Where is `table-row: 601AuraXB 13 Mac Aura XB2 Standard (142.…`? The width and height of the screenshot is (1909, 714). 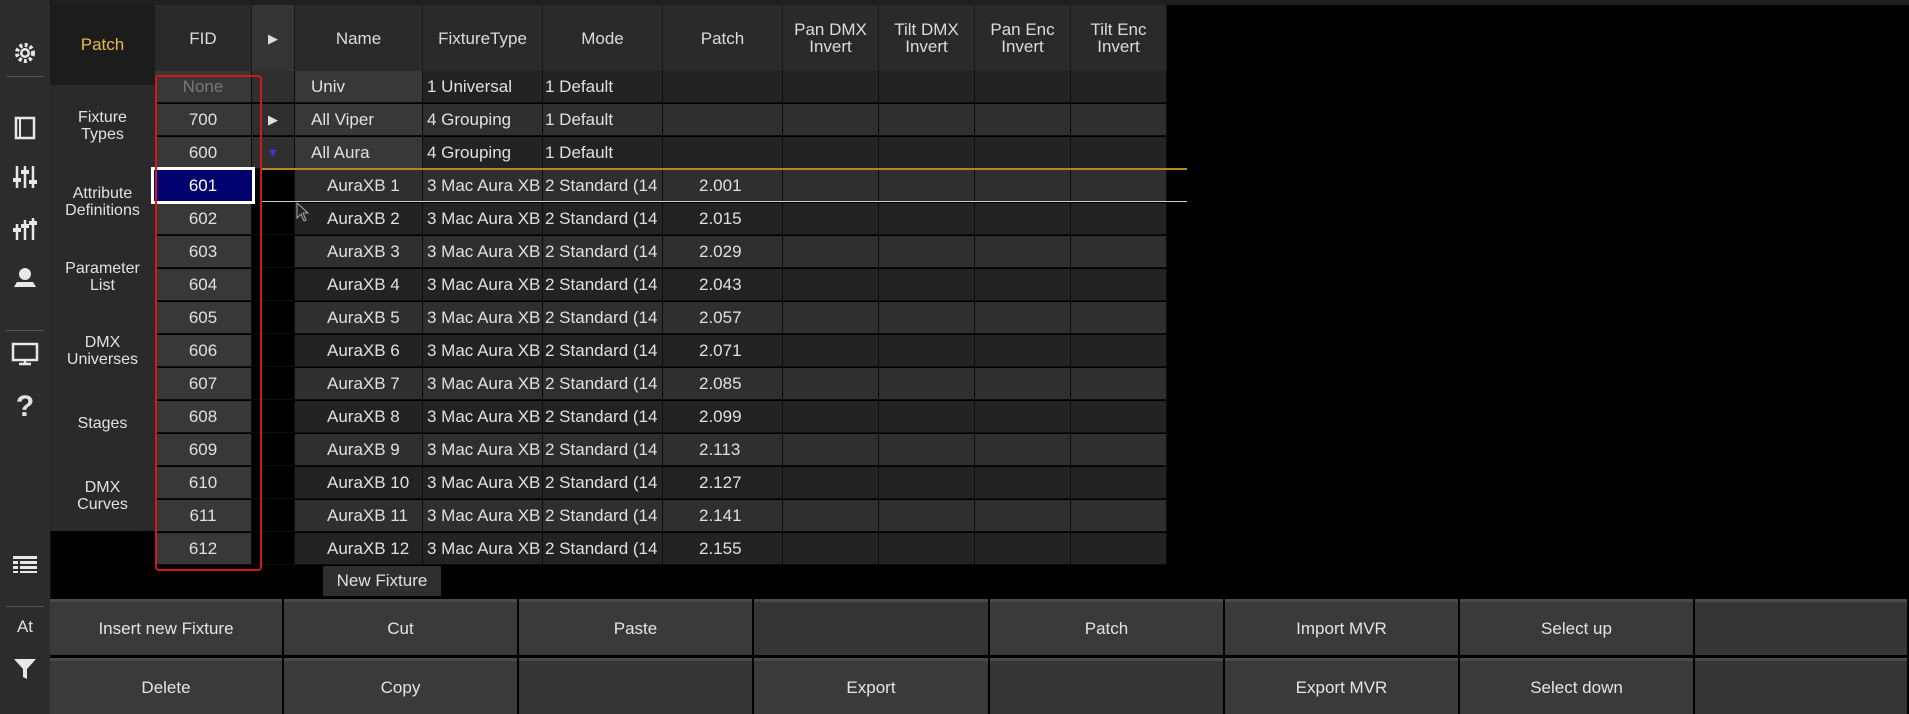 table-row: 601AuraXB 13 Mac Aura XB2 Standard (142.… is located at coordinates (671, 186).